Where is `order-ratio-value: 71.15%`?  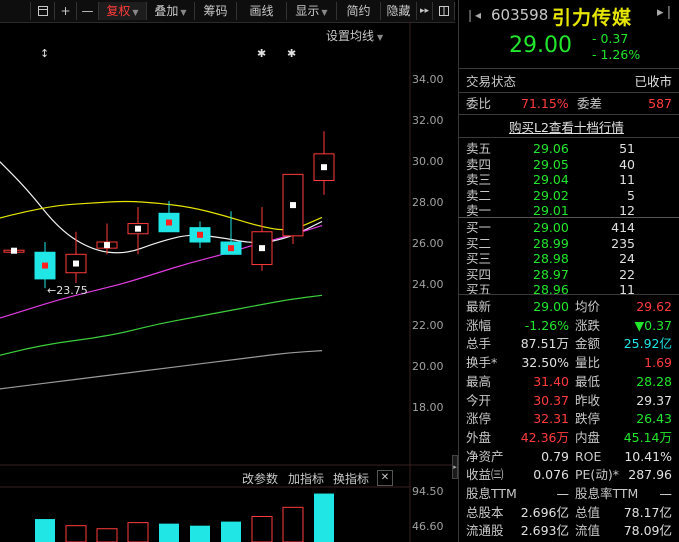 order-ratio-value: 71.15% is located at coordinates (545, 103).